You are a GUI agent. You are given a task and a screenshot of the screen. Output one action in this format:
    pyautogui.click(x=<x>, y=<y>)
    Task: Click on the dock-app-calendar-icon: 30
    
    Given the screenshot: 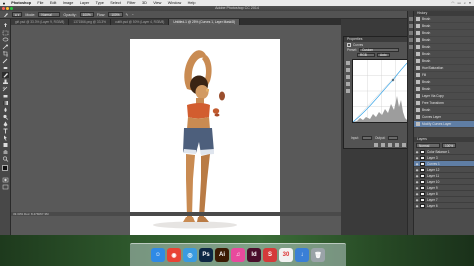 What is the action you would take?
    pyautogui.click(x=286, y=255)
    